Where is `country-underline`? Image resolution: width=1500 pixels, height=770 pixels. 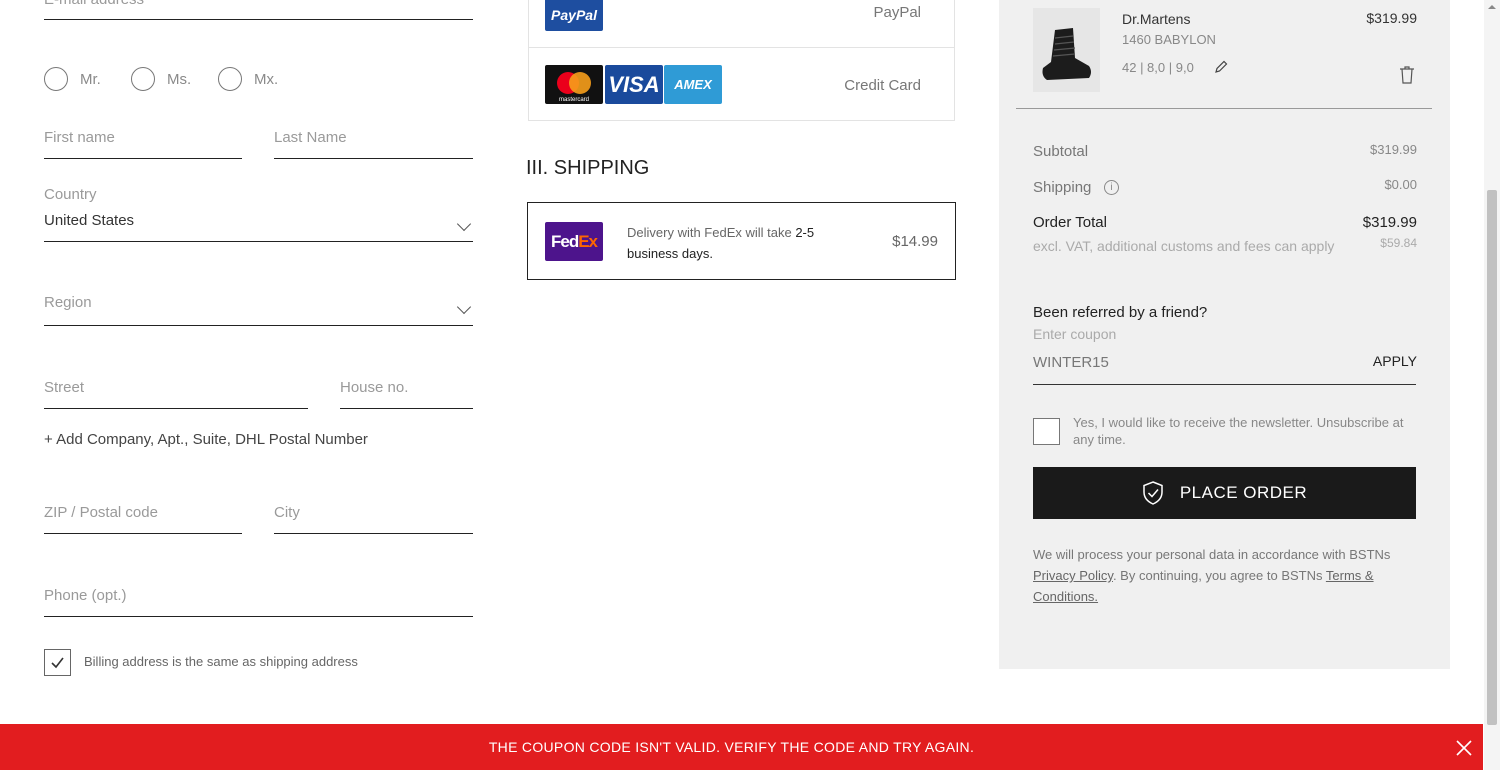
country-underline is located at coordinates (258, 241).